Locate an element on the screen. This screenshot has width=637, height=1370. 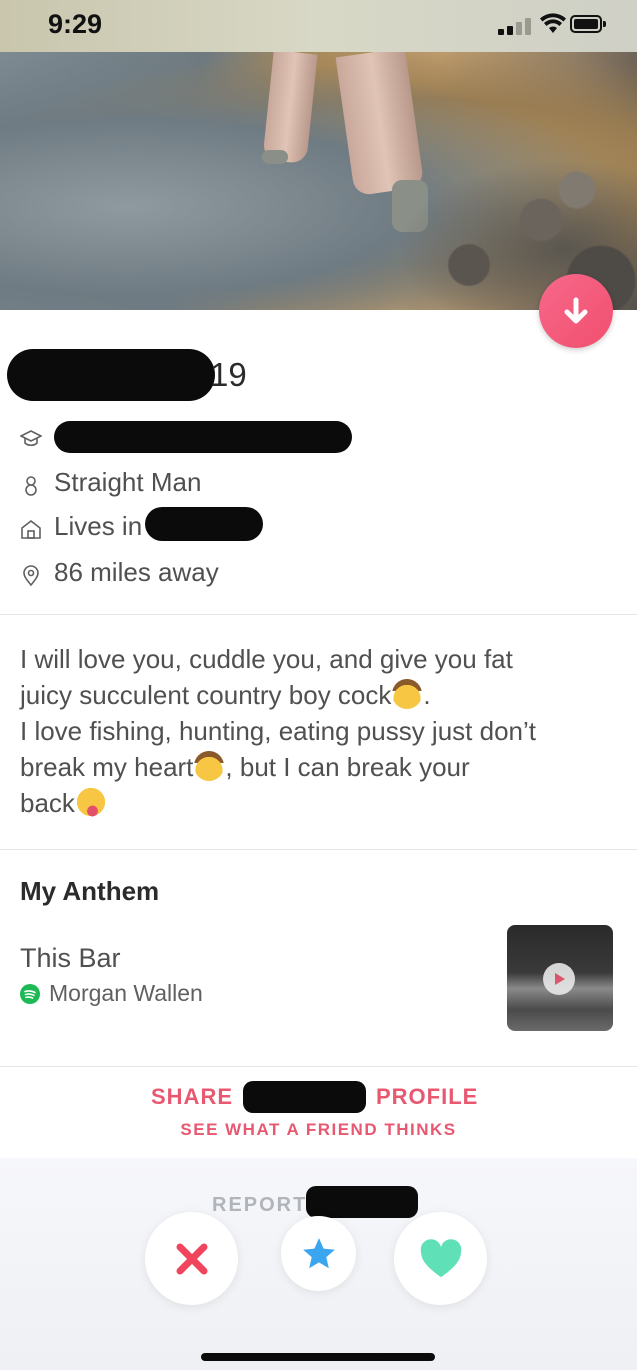
heart-icon is located at coordinates (440, 1257).